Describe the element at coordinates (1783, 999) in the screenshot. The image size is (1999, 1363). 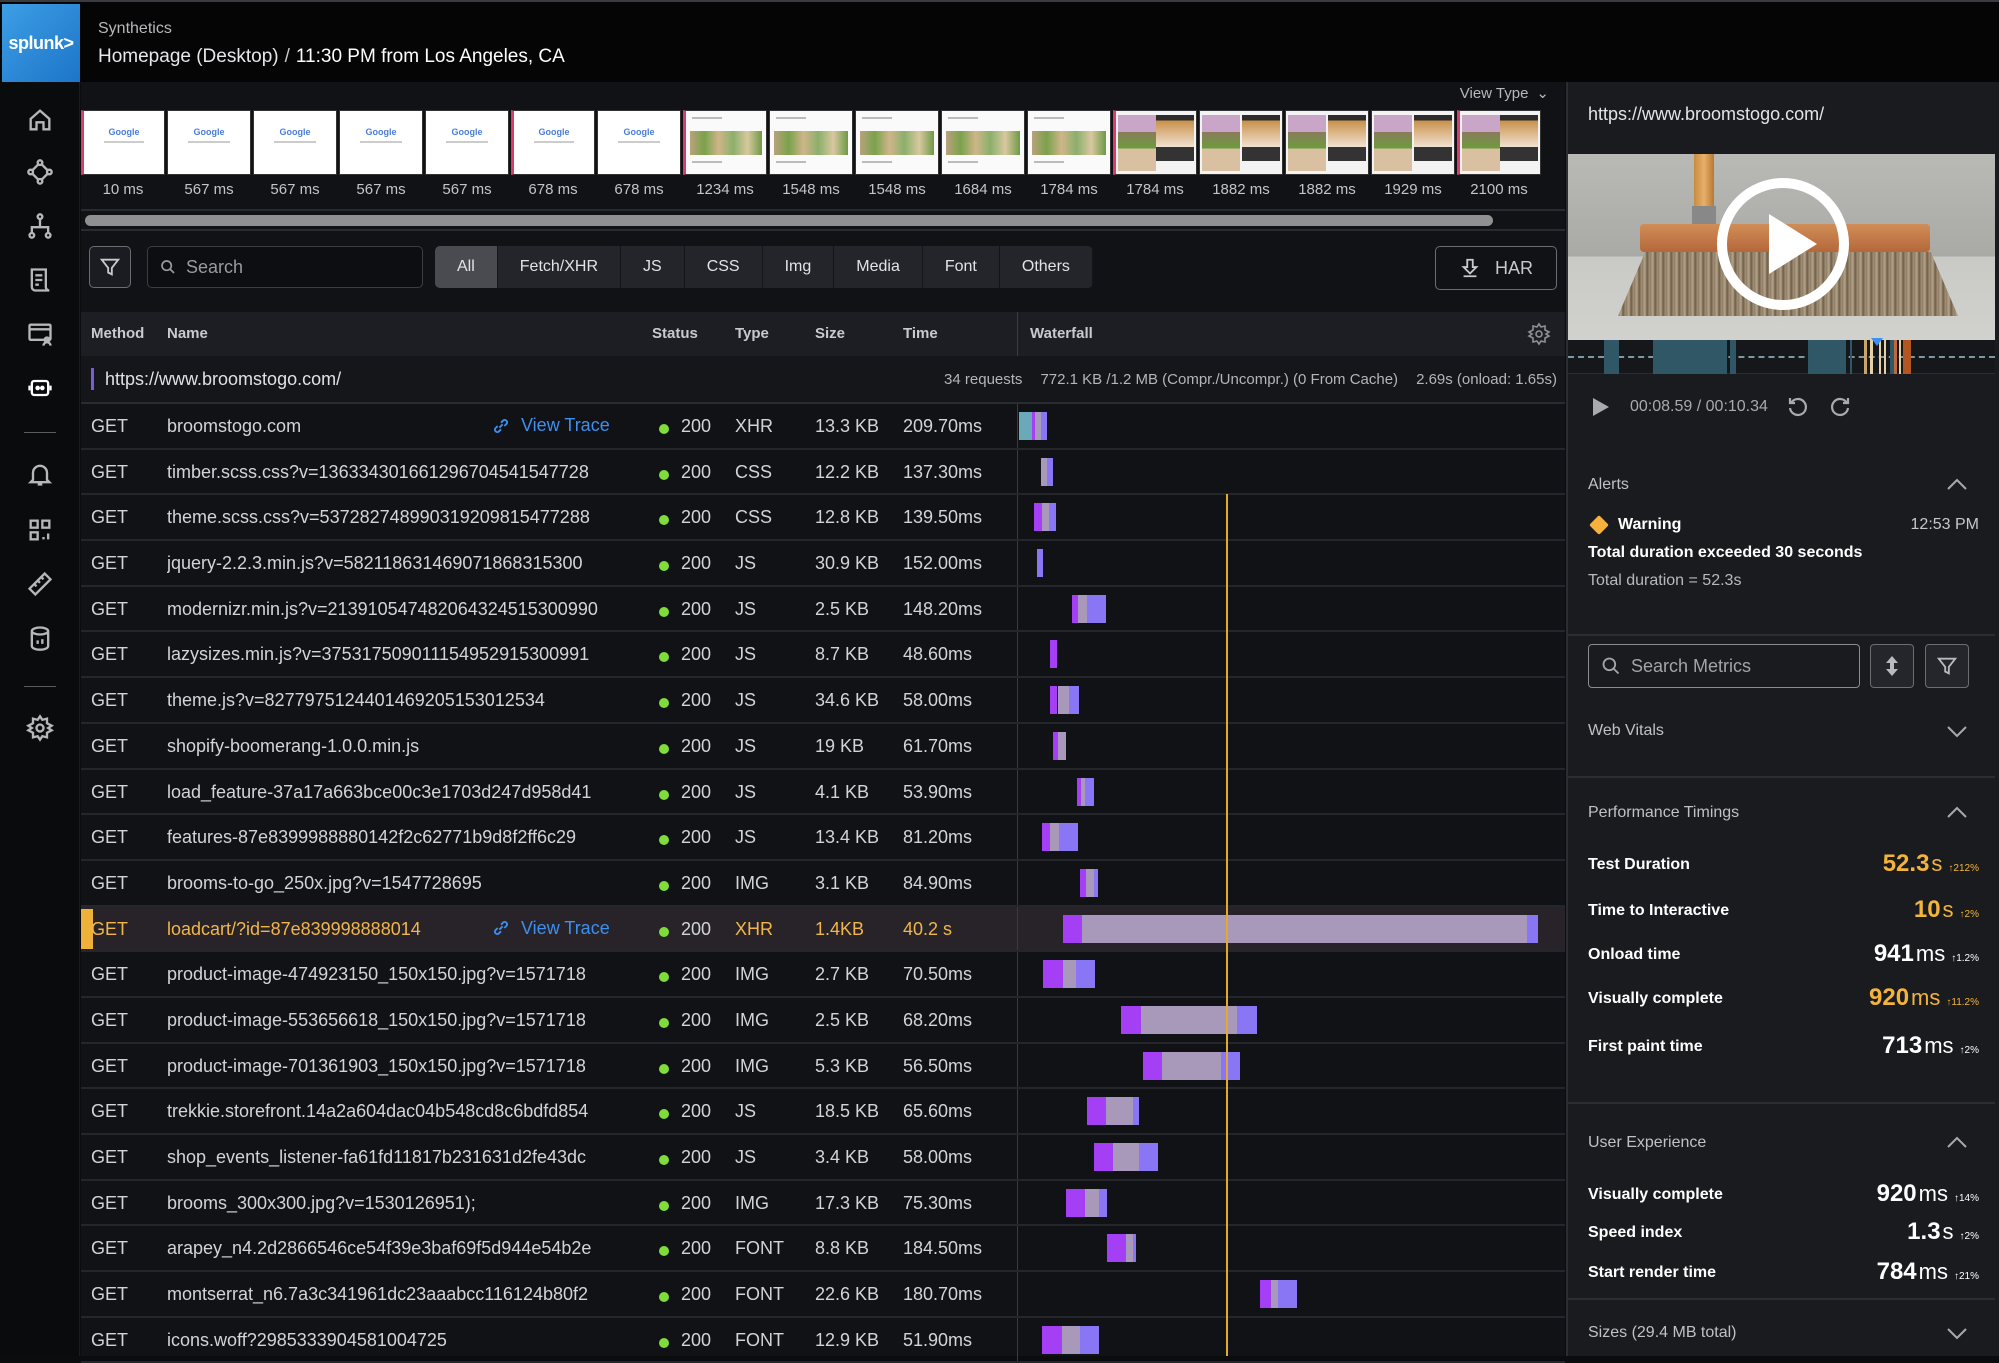
I see `metric-row: Visually complete 920 ms ↑11.2%` at that location.